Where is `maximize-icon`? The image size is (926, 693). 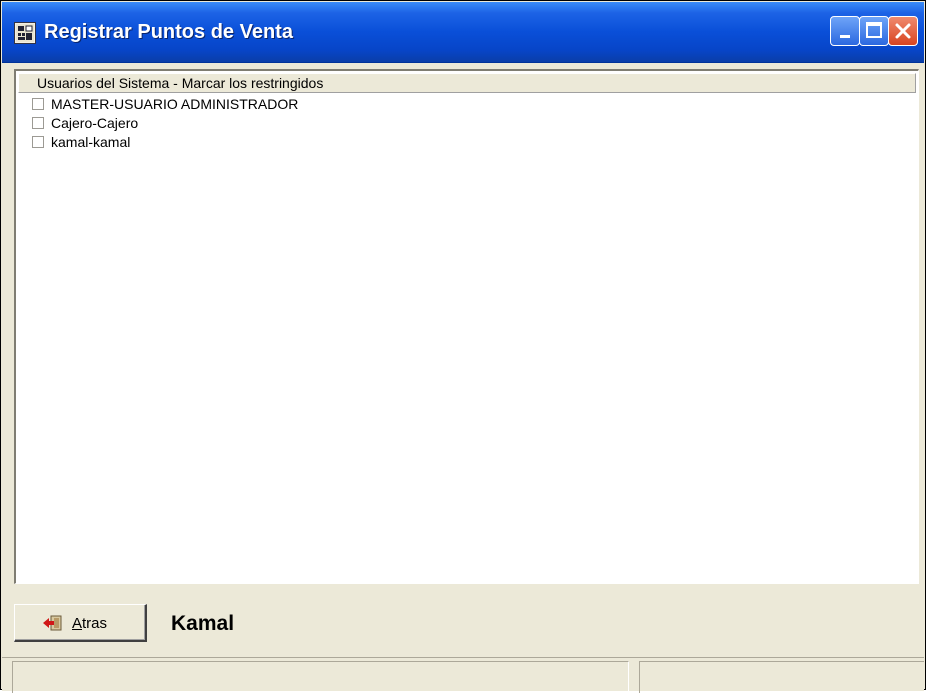 maximize-icon is located at coordinates (874, 30).